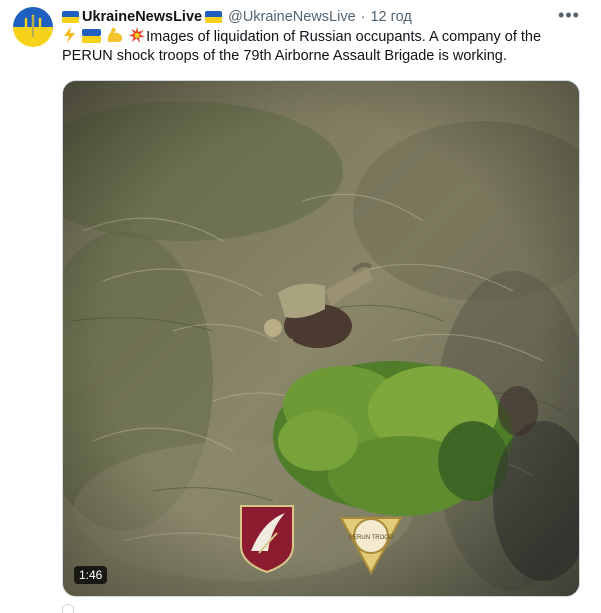 The image size is (601, 613). Describe the element at coordinates (292, 17) in the screenshot. I see `author-handle: @UkraineNewsLive` at that location.